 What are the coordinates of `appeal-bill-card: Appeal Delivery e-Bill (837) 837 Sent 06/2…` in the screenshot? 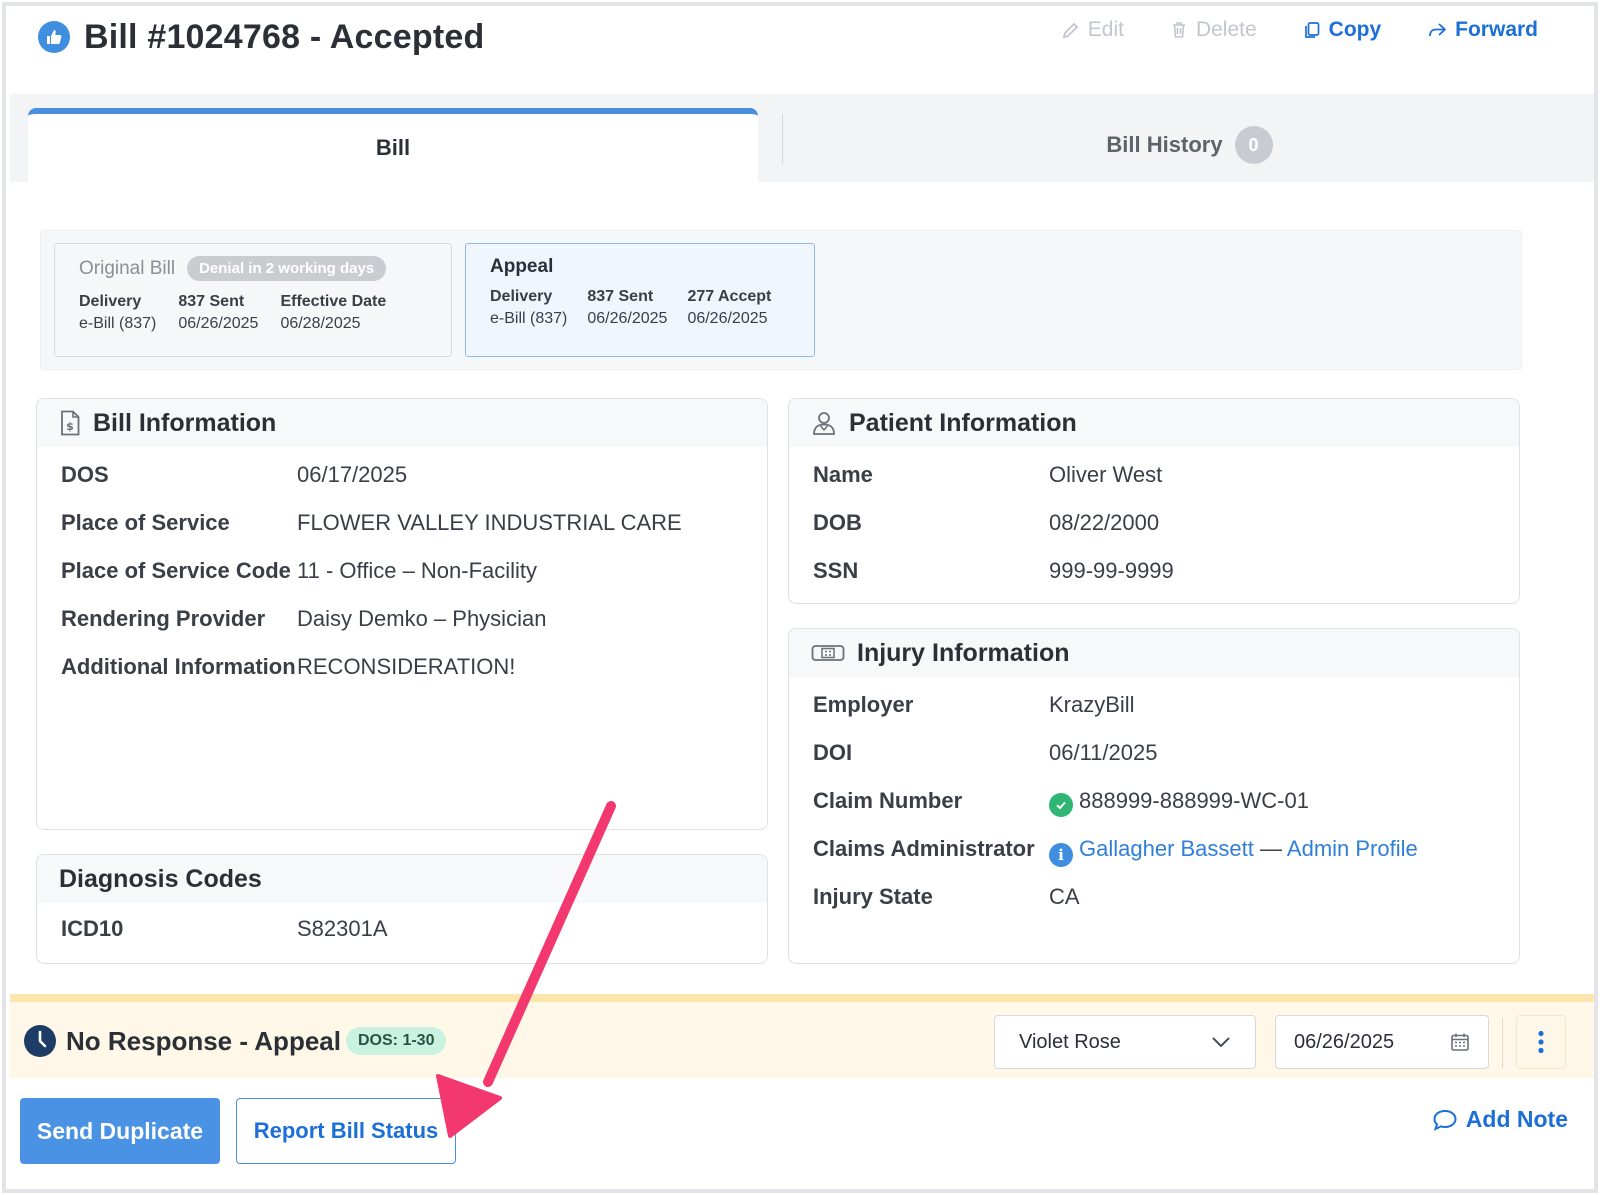 It's located at (640, 300).